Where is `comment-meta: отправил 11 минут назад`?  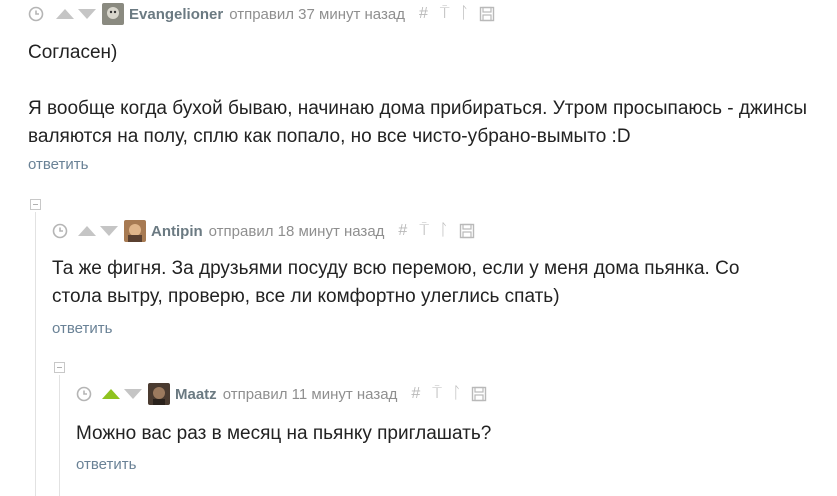 comment-meta: отправил 11 минут назад is located at coordinates (310, 394).